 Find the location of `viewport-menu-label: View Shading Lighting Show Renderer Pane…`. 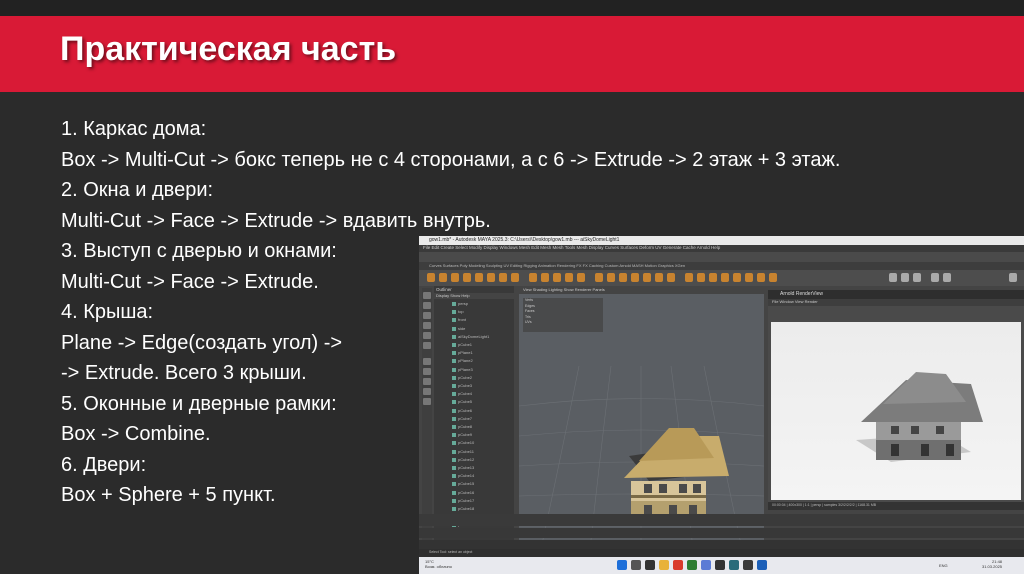

viewport-menu-label: View Shading Lighting Show Renderer Pane… is located at coordinates (564, 289).